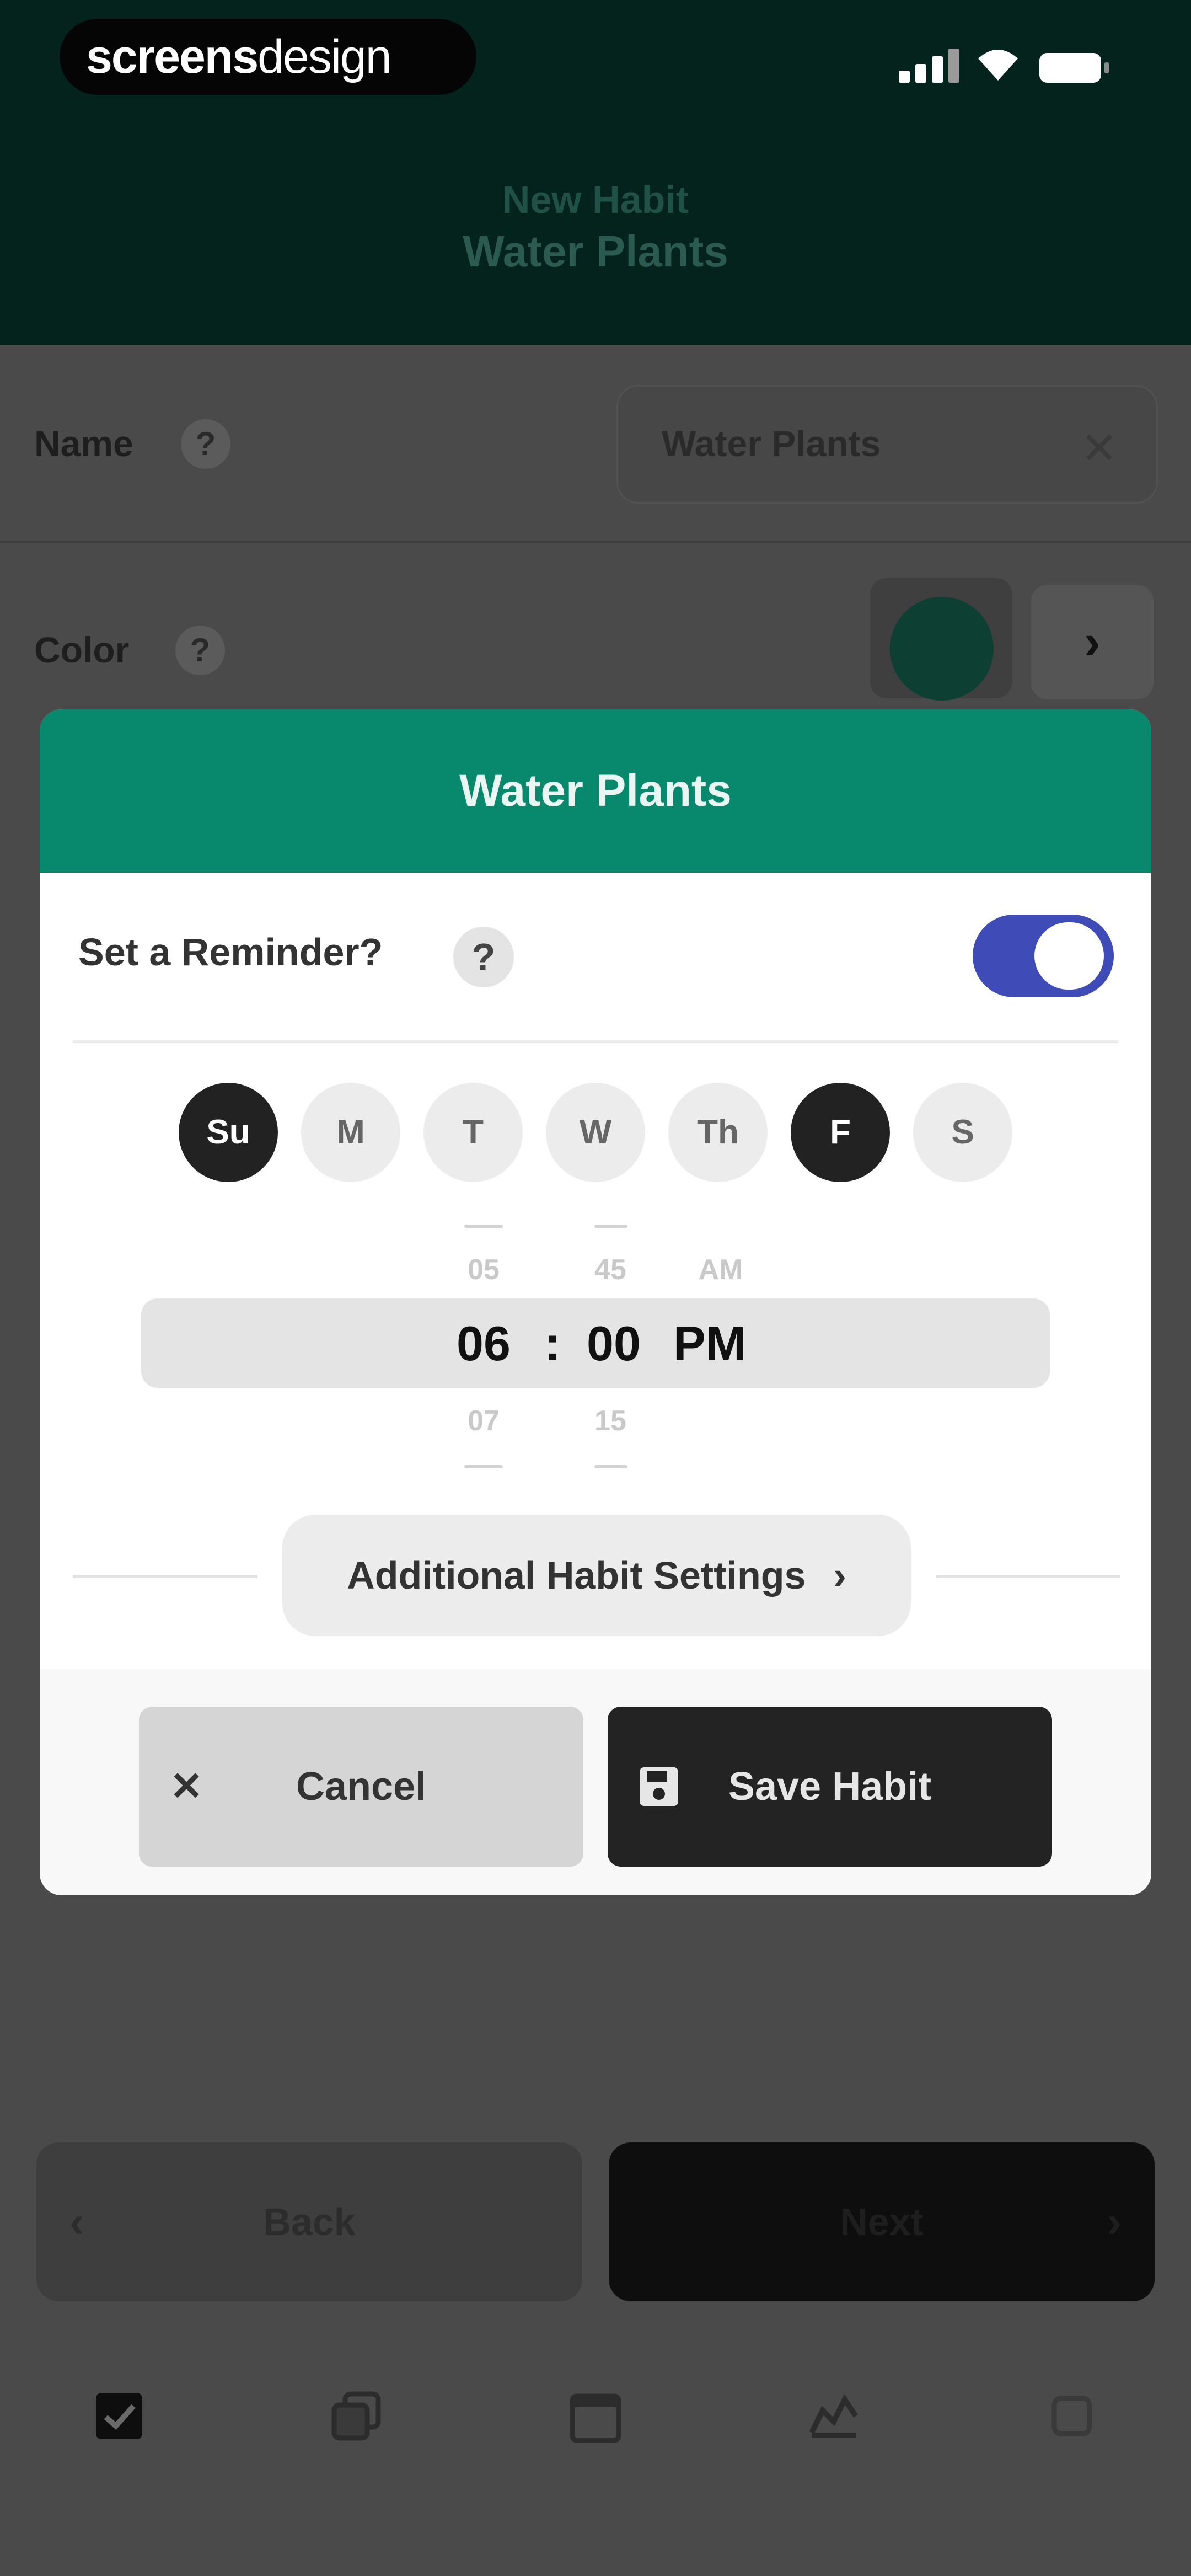  I want to click on day-tuesday: T, so click(473, 1132).